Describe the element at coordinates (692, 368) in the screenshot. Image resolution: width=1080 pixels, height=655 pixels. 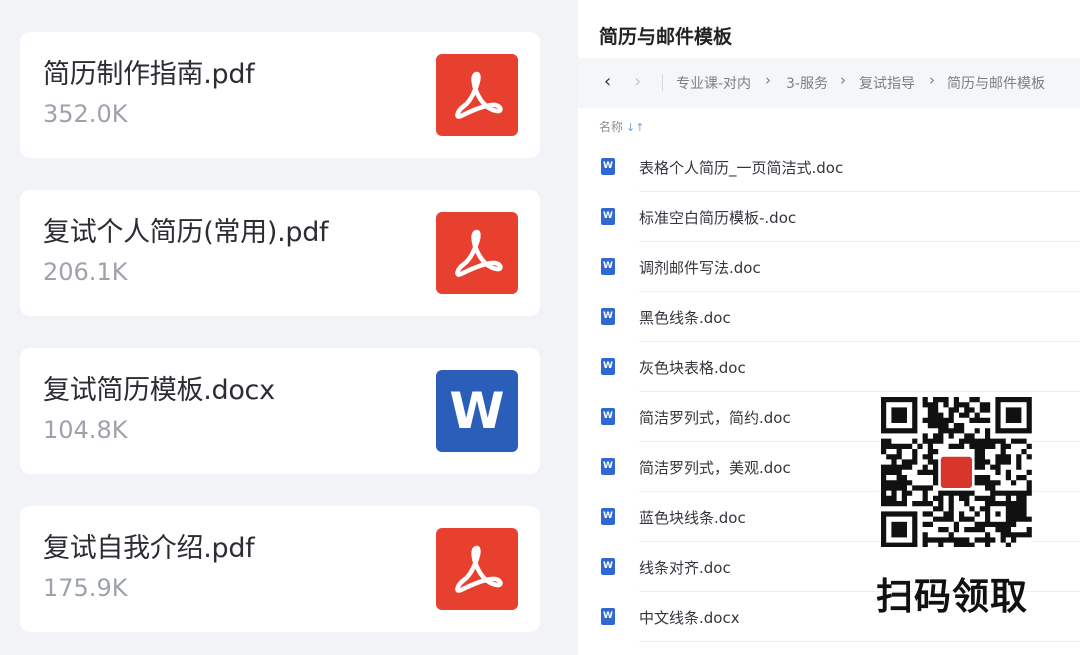
I see `list-item-name: 灰色块表格.doc` at that location.